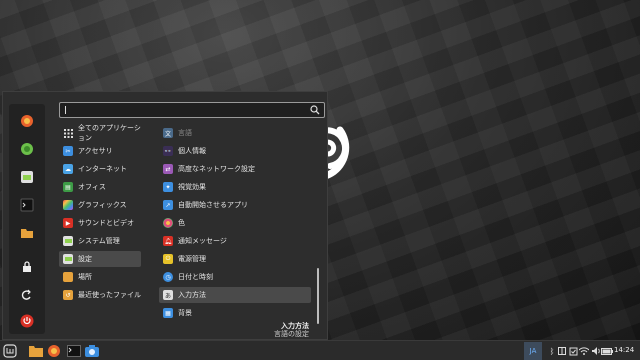 The width and height of the screenshot is (640, 360). I want to click on multimedia-icon: ▶, so click(68, 223).